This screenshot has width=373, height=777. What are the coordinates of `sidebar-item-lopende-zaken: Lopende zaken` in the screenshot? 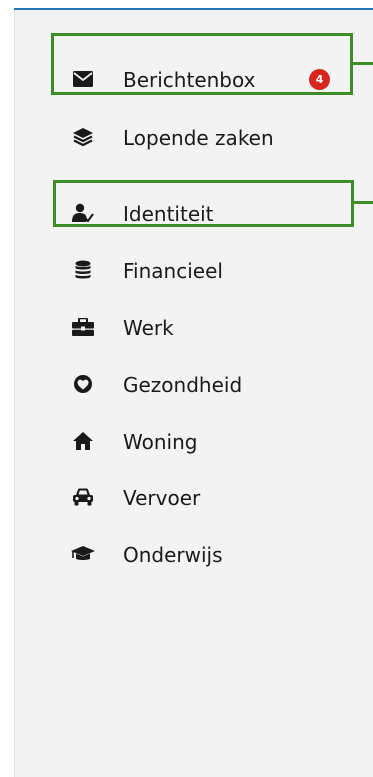 It's located at (185, 137).